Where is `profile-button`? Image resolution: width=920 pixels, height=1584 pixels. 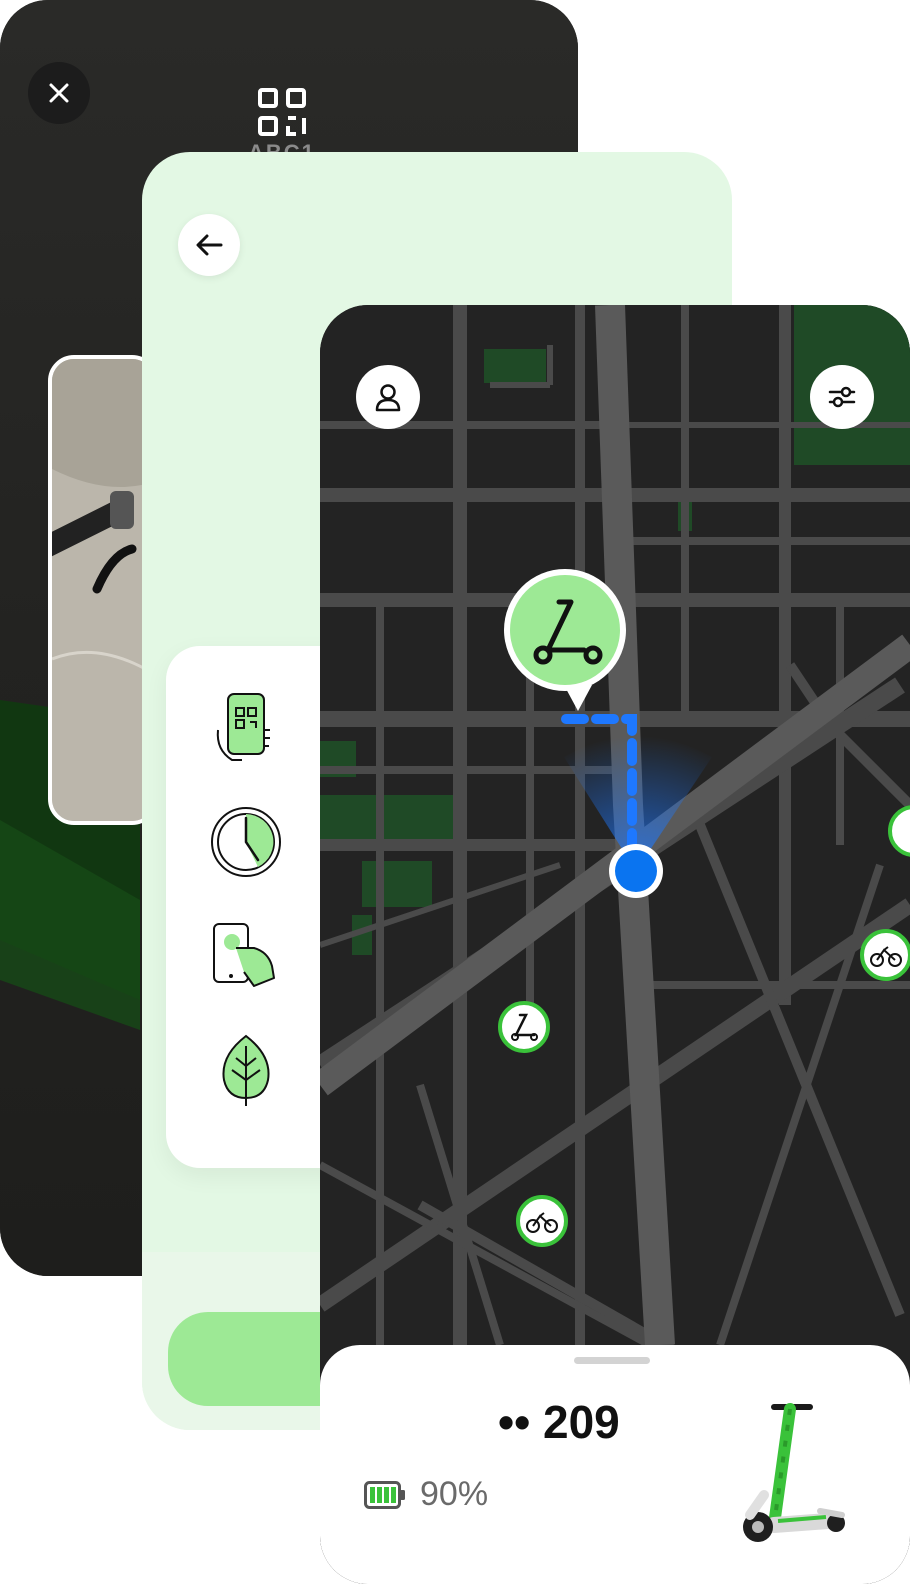 profile-button is located at coordinates (388, 397).